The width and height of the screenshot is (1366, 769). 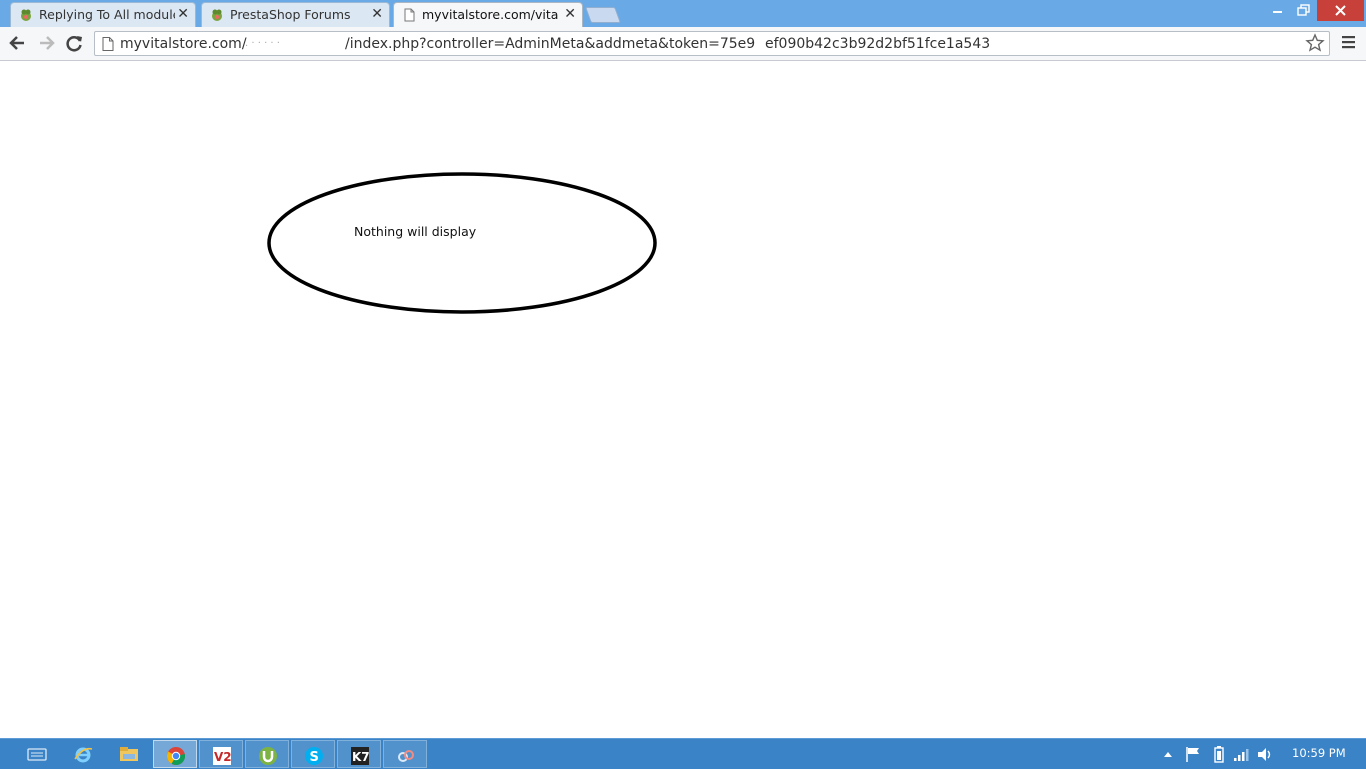 I want to click on minimize-button, so click(x=1277, y=10).